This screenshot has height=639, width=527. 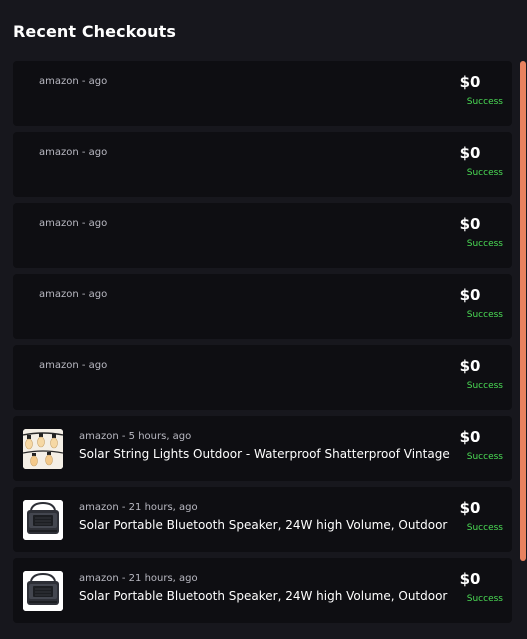 What do you see at coordinates (135, 436) in the screenshot?
I see `checkout-meta: amazon - 5 hours, ago` at bounding box center [135, 436].